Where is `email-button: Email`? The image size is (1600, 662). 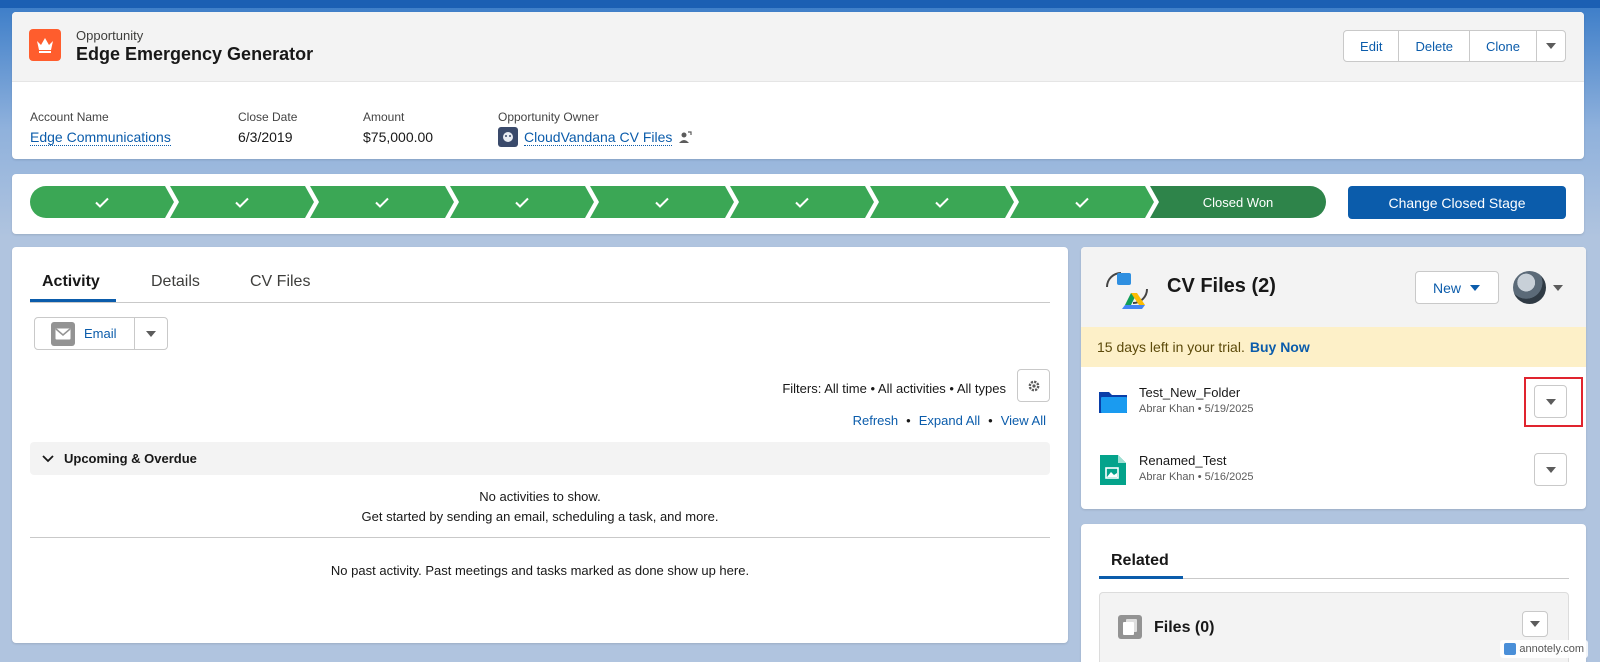 email-button: Email is located at coordinates (85, 333).